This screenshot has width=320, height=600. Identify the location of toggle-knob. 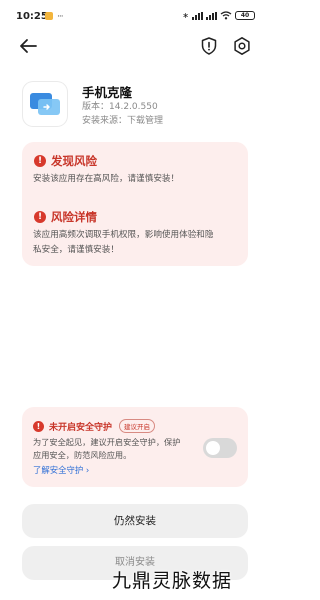
(213, 448).